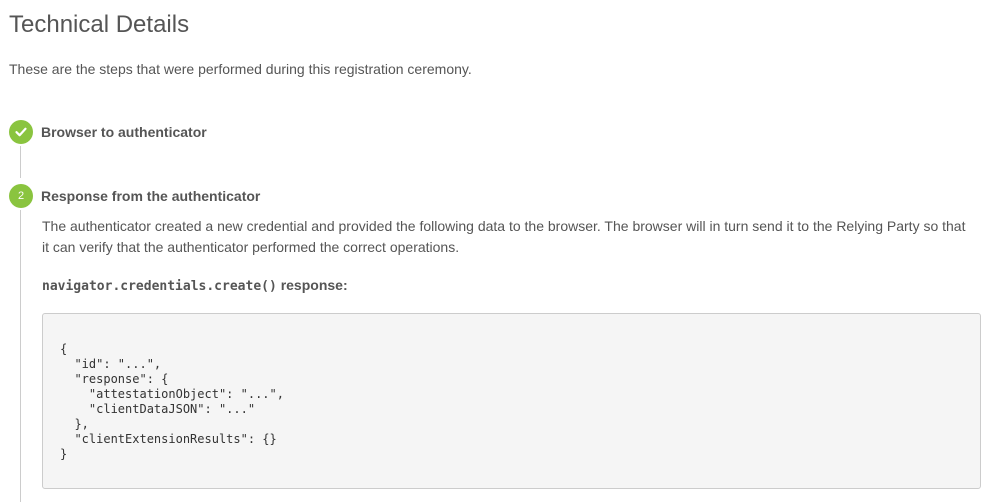  Describe the element at coordinates (159, 286) in the screenshot. I see `response-label-code: navigator.credentials.create()` at that location.